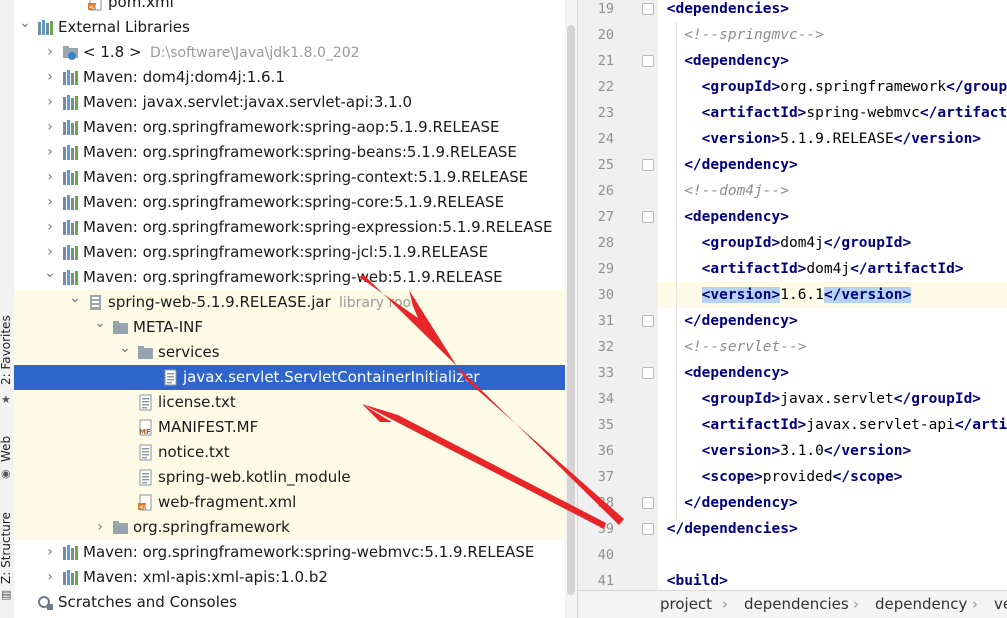  What do you see at coordinates (832, 451) in the screenshot?
I see `code-line: <version>3.1.0</version>` at bounding box center [832, 451].